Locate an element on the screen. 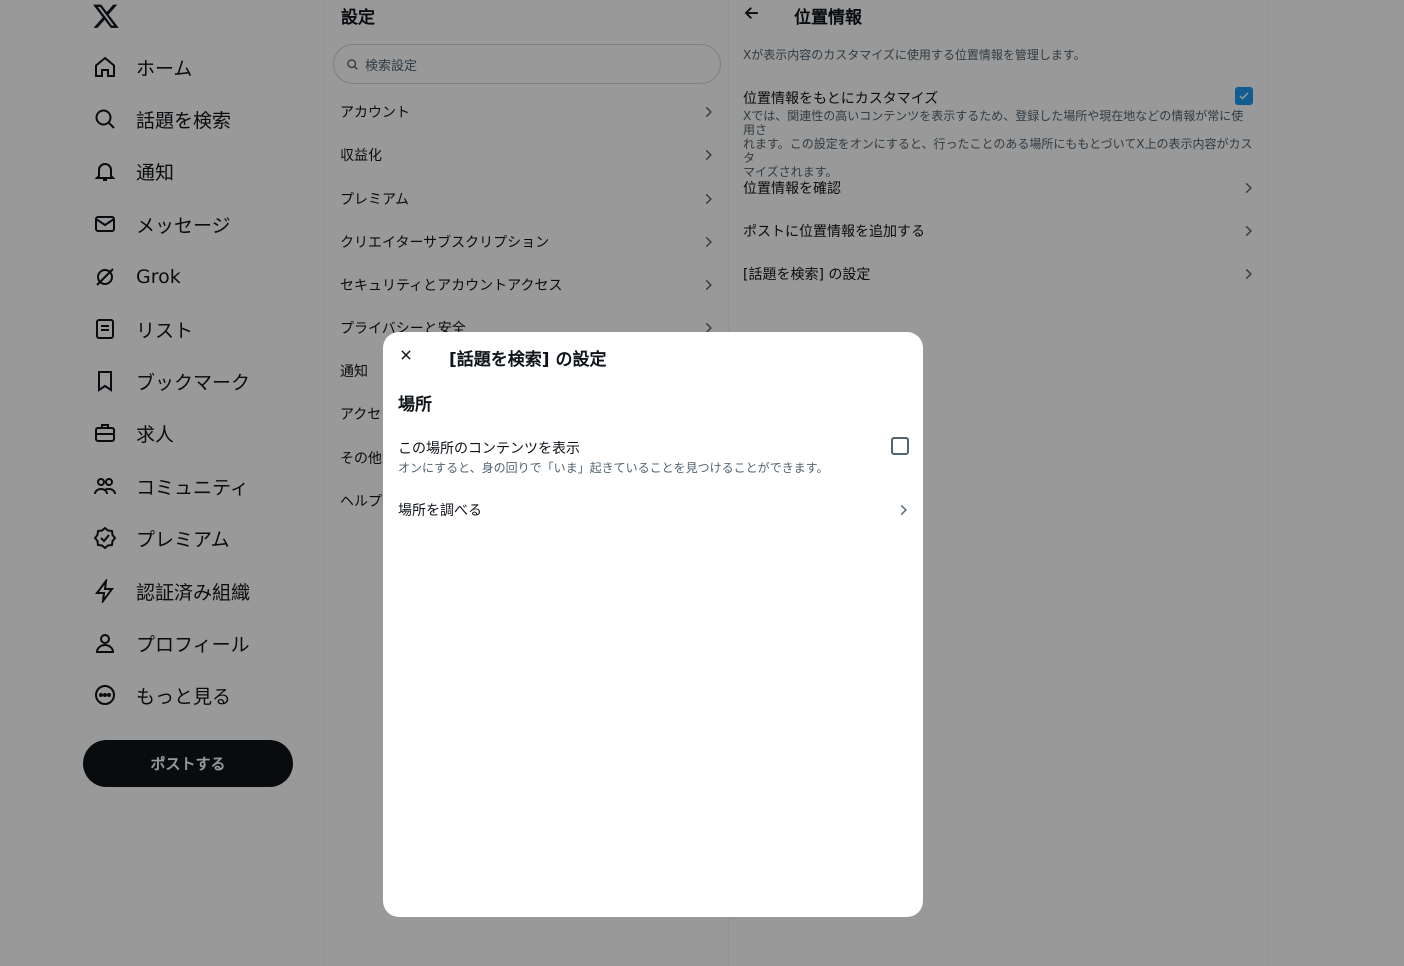 This screenshot has width=1404, height=966. close-icon is located at coordinates (406, 355).